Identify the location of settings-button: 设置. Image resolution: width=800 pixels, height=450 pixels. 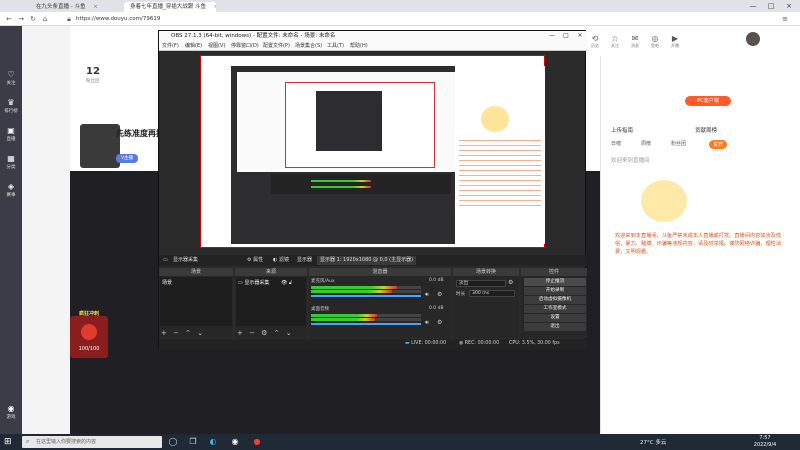
(555, 318).